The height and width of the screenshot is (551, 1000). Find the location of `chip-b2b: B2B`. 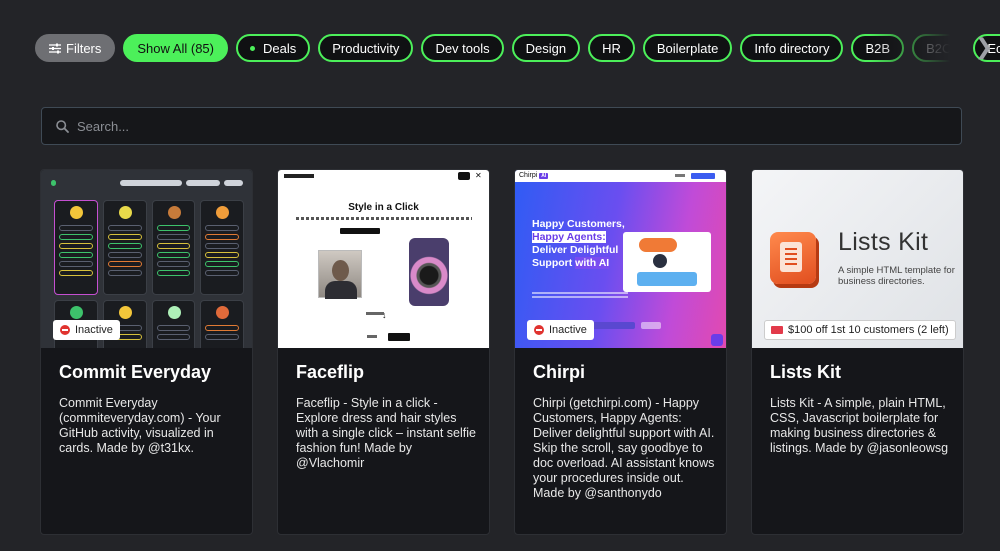

chip-b2b: B2B is located at coordinates (878, 48).